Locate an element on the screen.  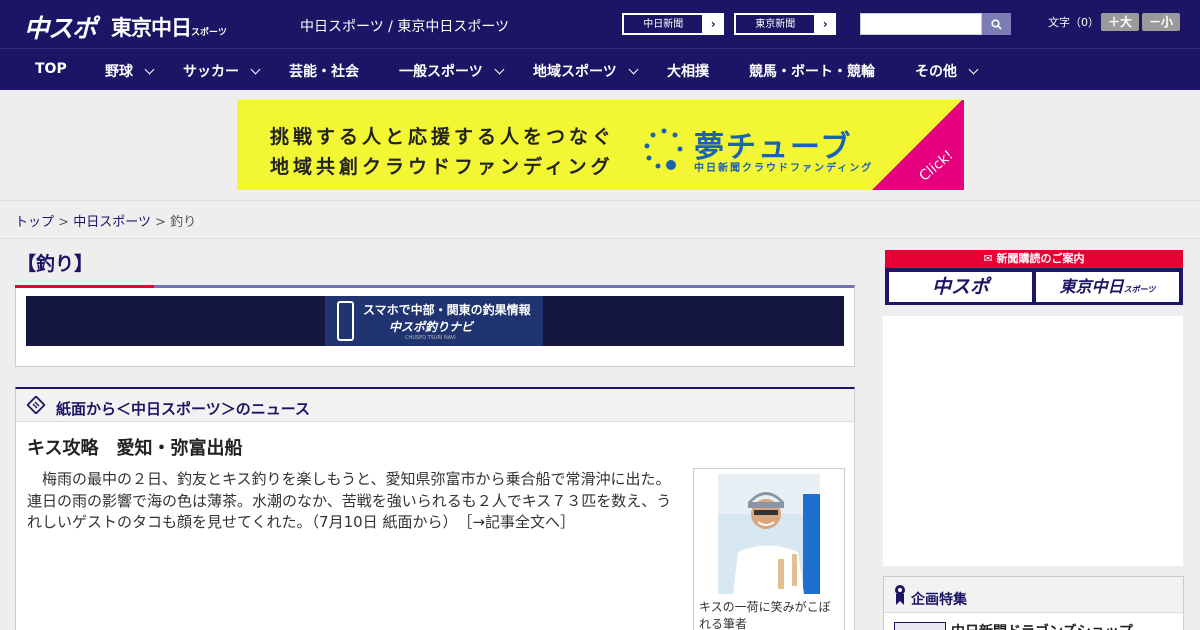
feature-item-link: 中日新聞ドラゴンズショップ is located at coordinates (1042, 625).